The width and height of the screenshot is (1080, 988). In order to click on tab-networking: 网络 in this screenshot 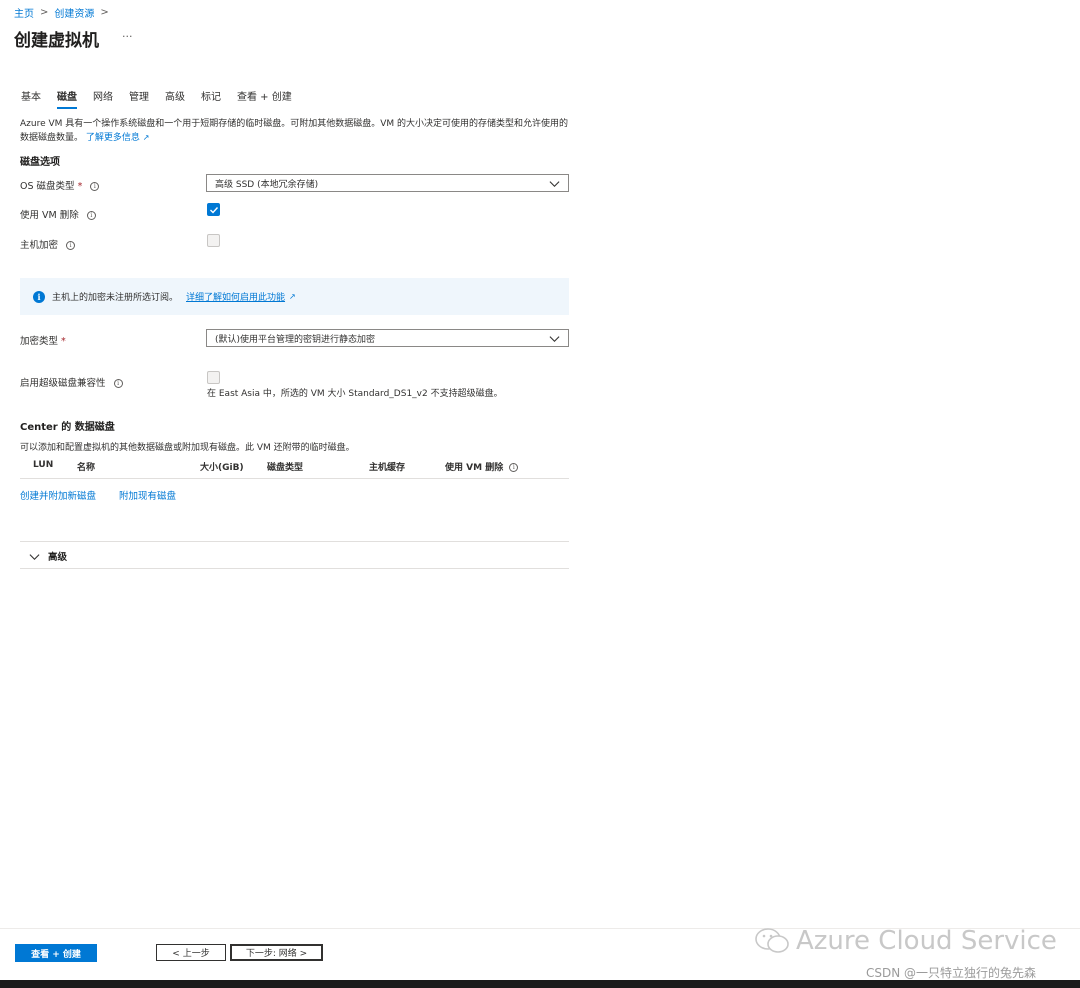, I will do `click(103, 98)`.